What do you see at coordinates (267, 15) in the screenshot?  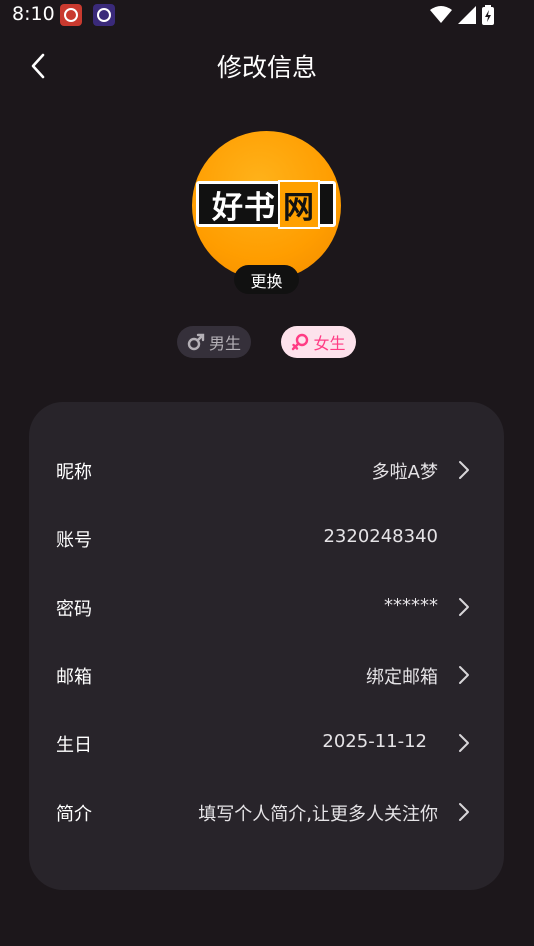 I see `status-bar: 8:10` at bounding box center [267, 15].